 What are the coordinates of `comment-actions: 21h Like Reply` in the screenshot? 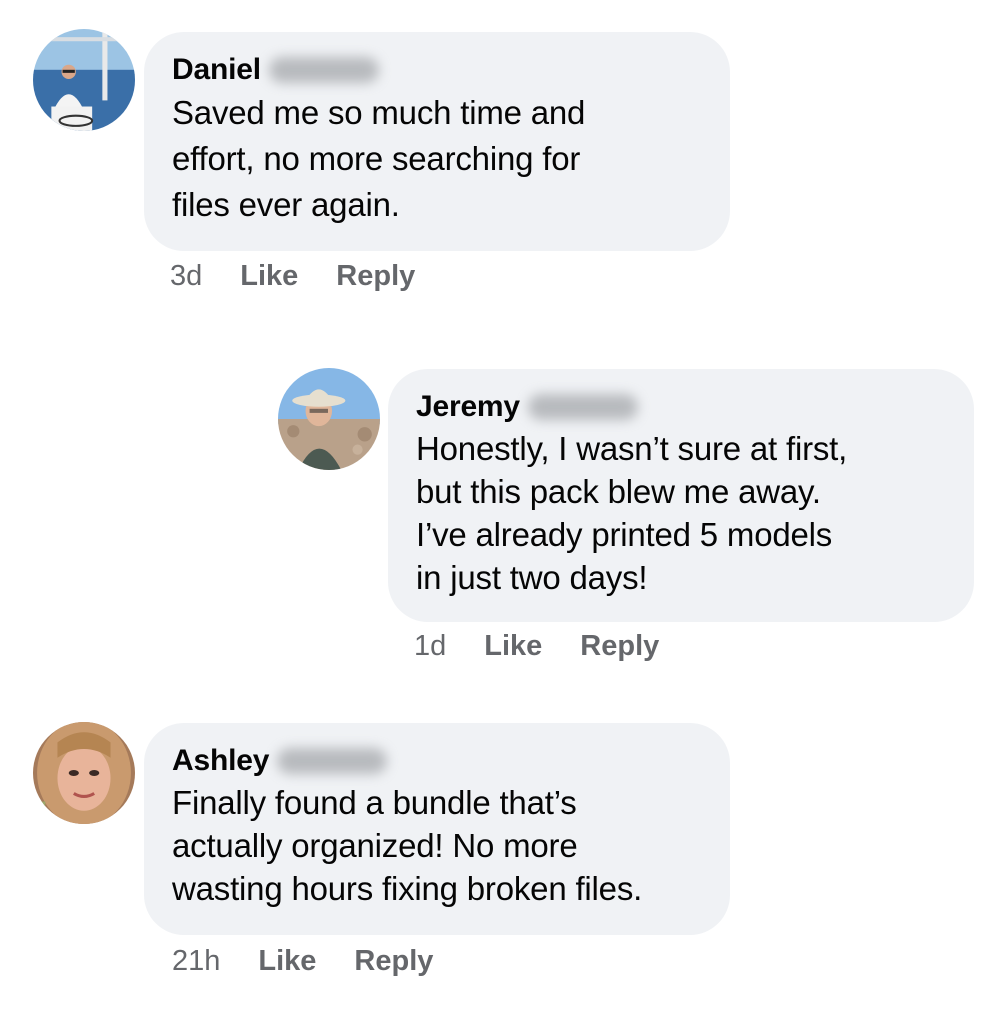 It's located at (302, 961).